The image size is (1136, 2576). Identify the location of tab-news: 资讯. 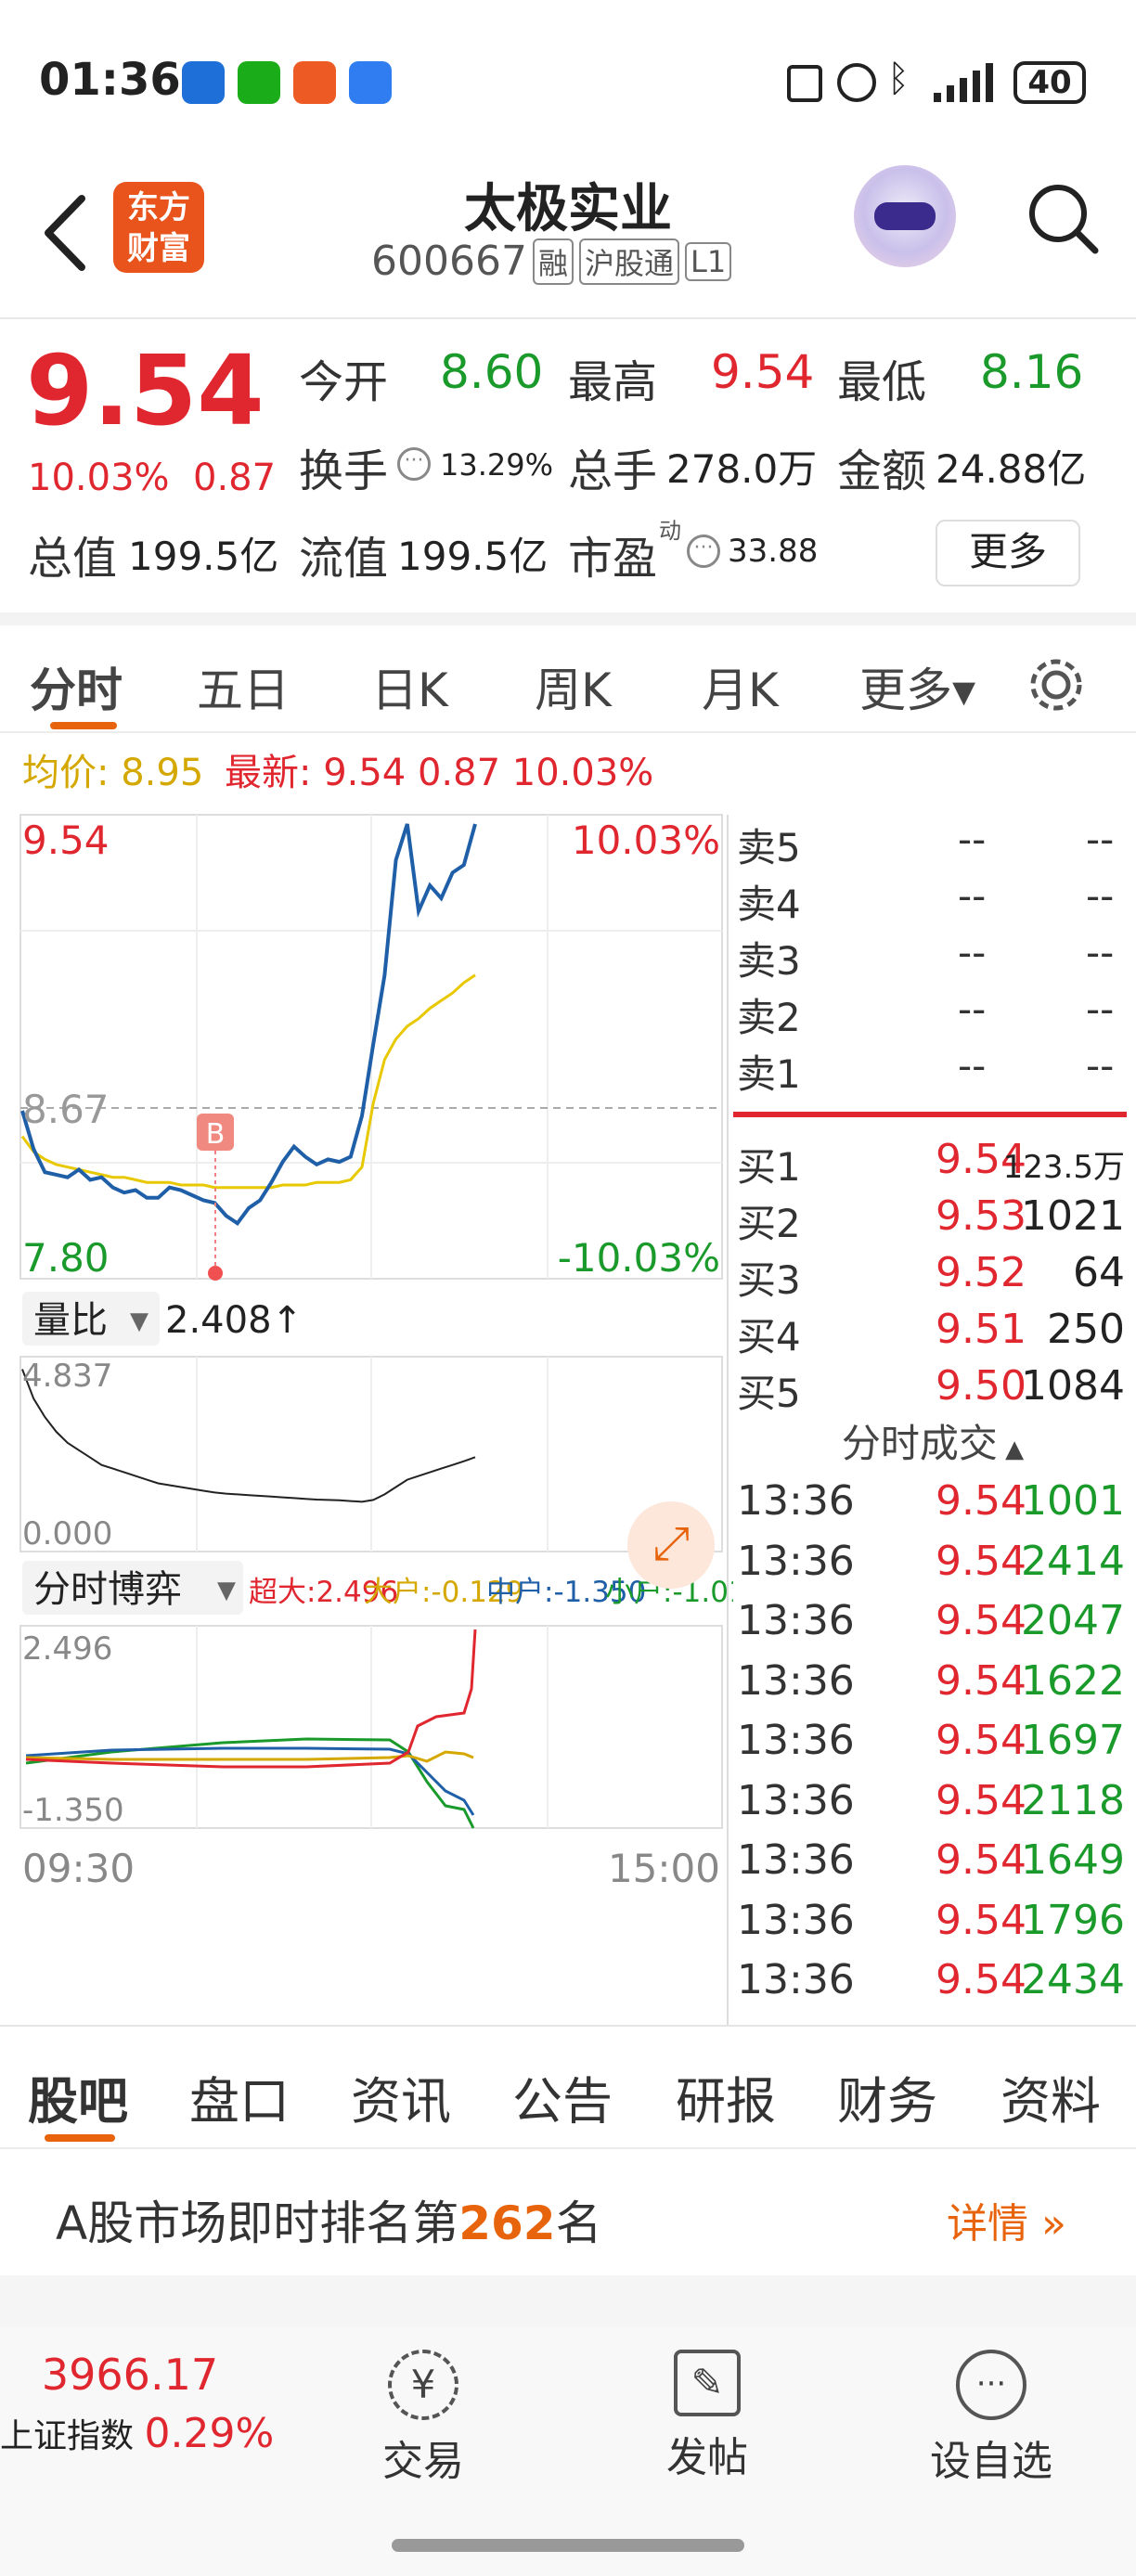
(401, 2096).